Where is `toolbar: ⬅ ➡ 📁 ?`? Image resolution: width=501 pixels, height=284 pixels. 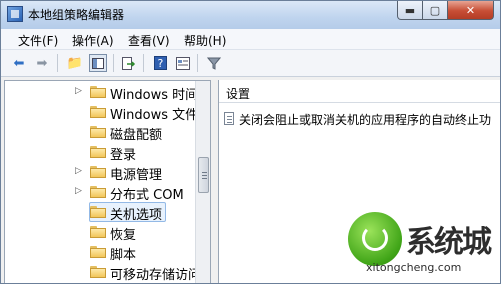 toolbar: ⬅ ➡ 📁 ? is located at coordinates (250, 63).